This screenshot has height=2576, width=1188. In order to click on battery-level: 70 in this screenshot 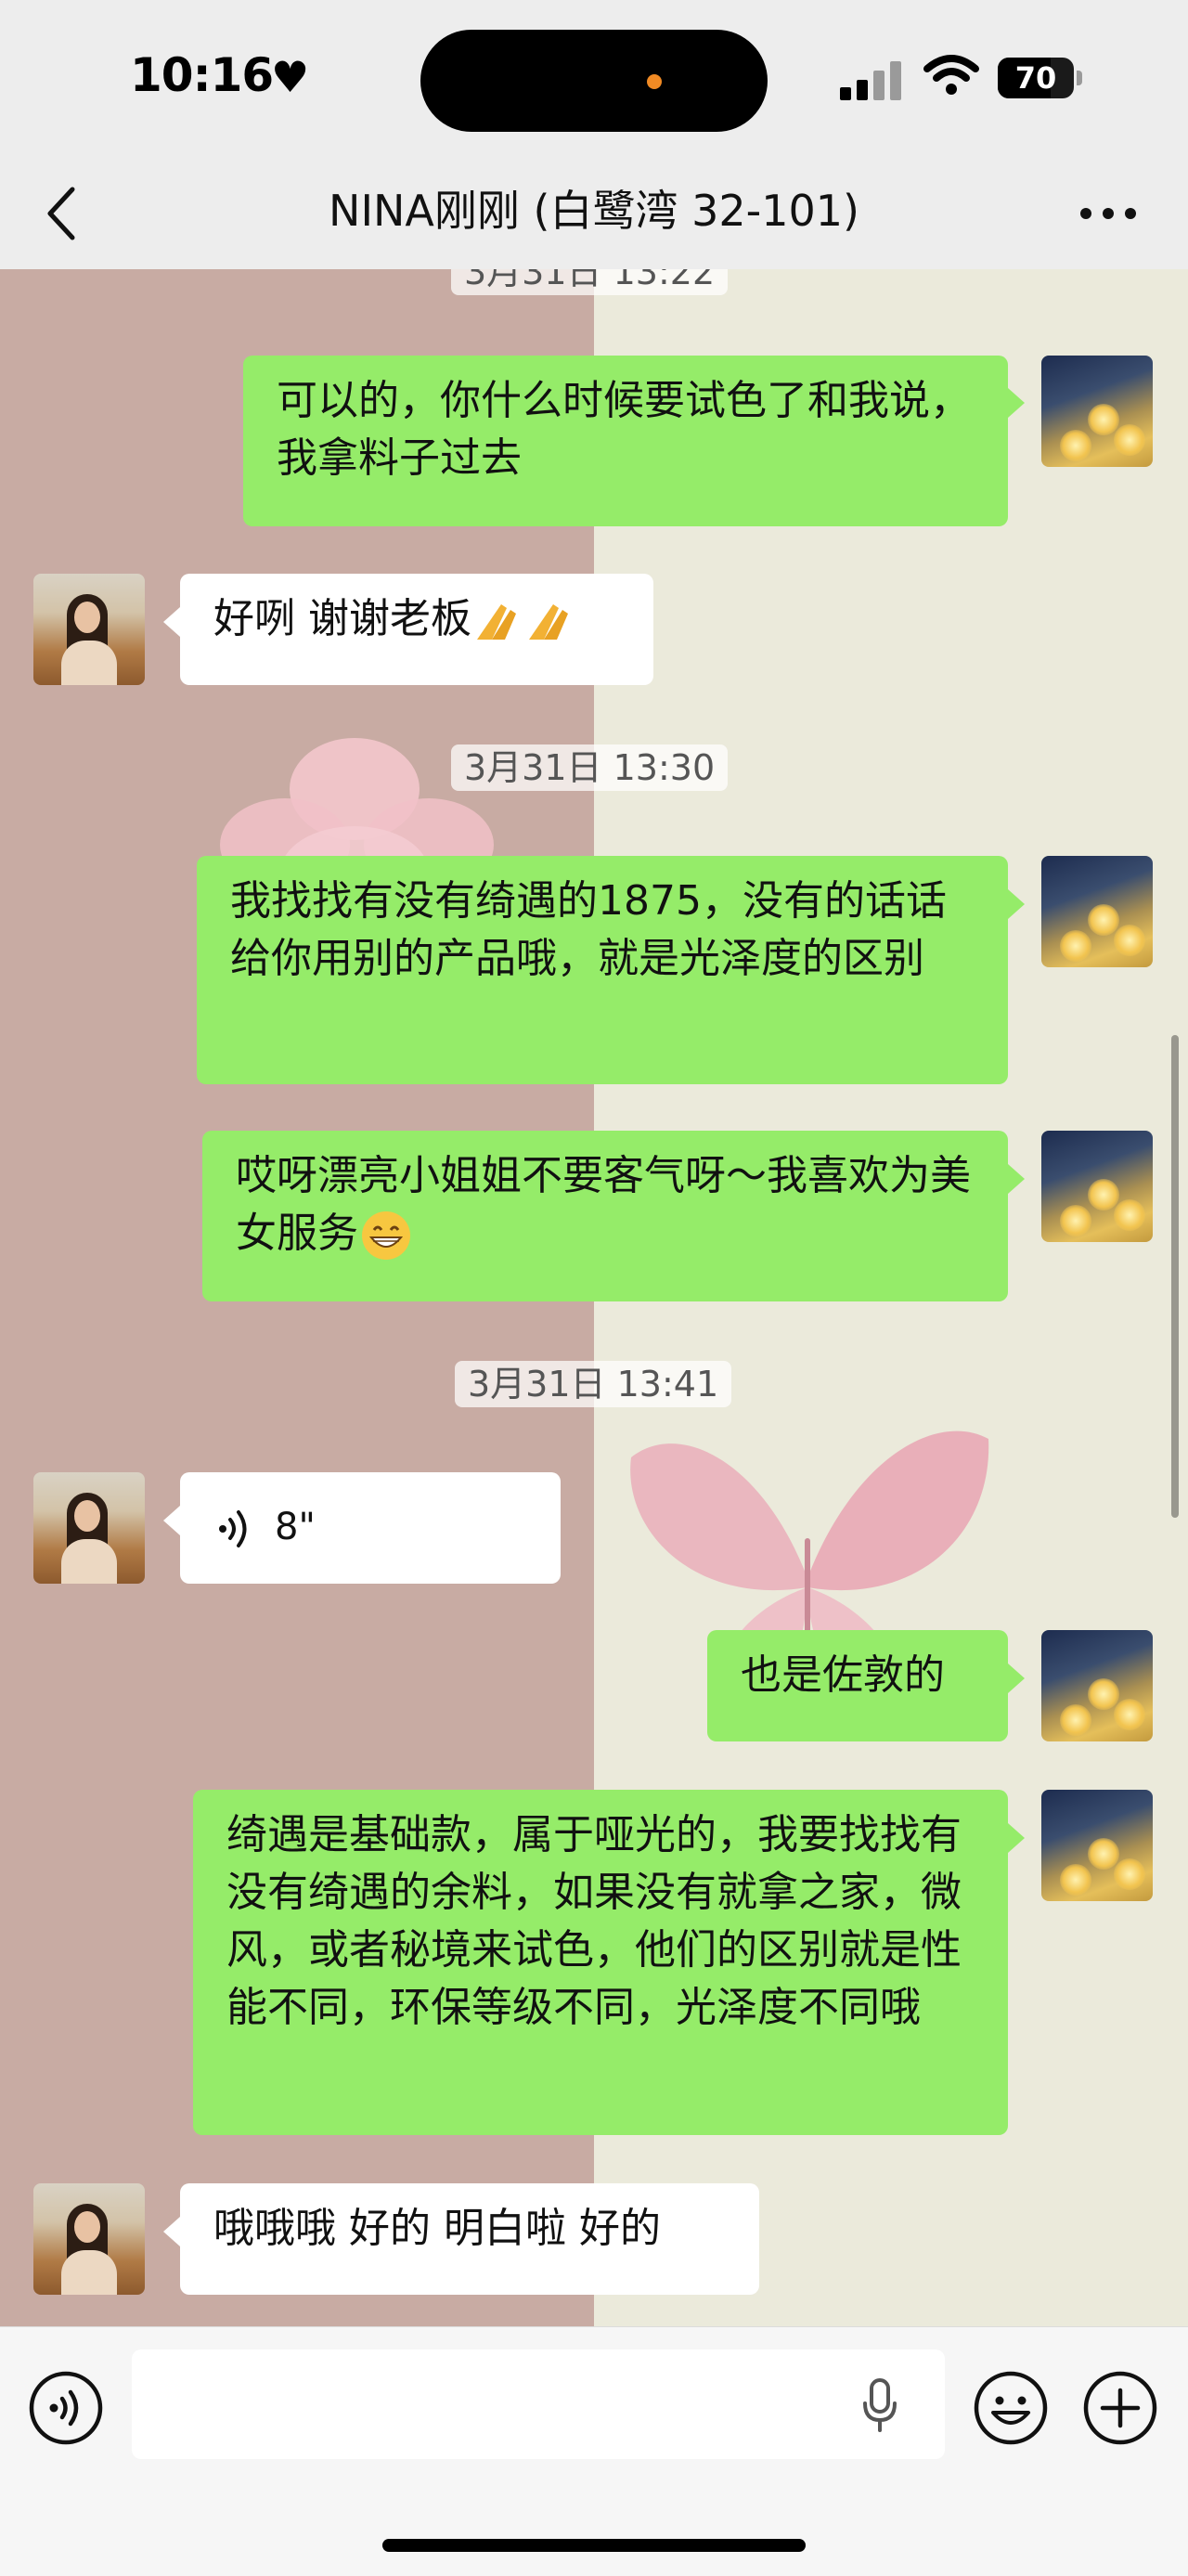, I will do `click(1035, 78)`.